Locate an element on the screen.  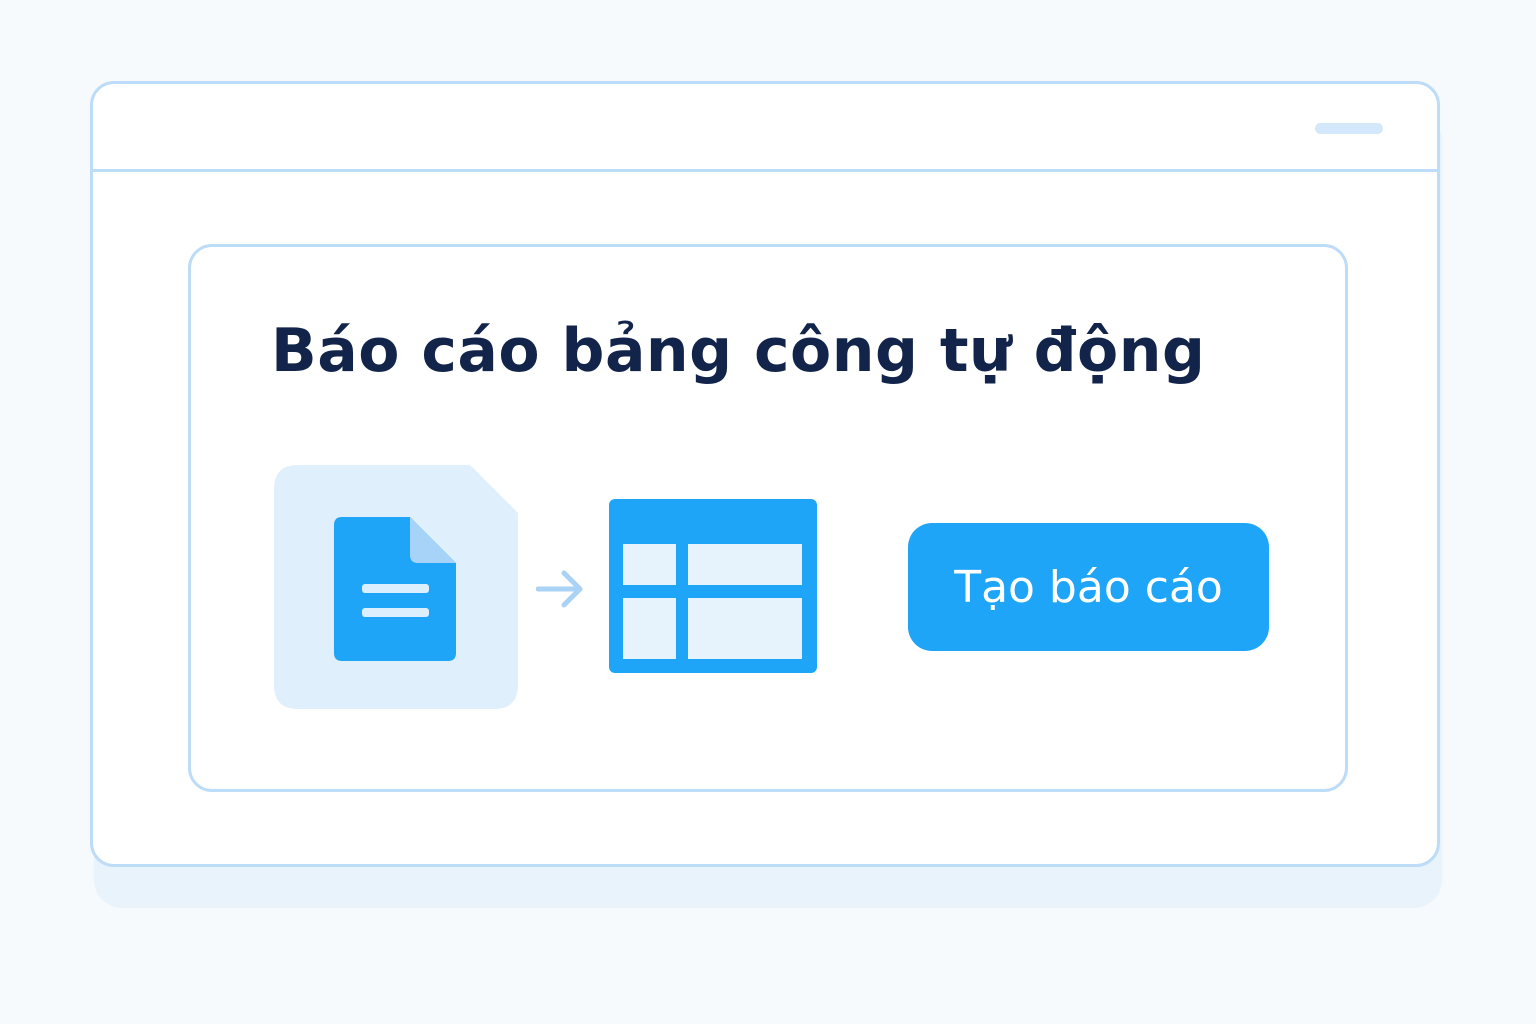
create-report-button: Tạo báo cáo is located at coordinates (1088, 587).